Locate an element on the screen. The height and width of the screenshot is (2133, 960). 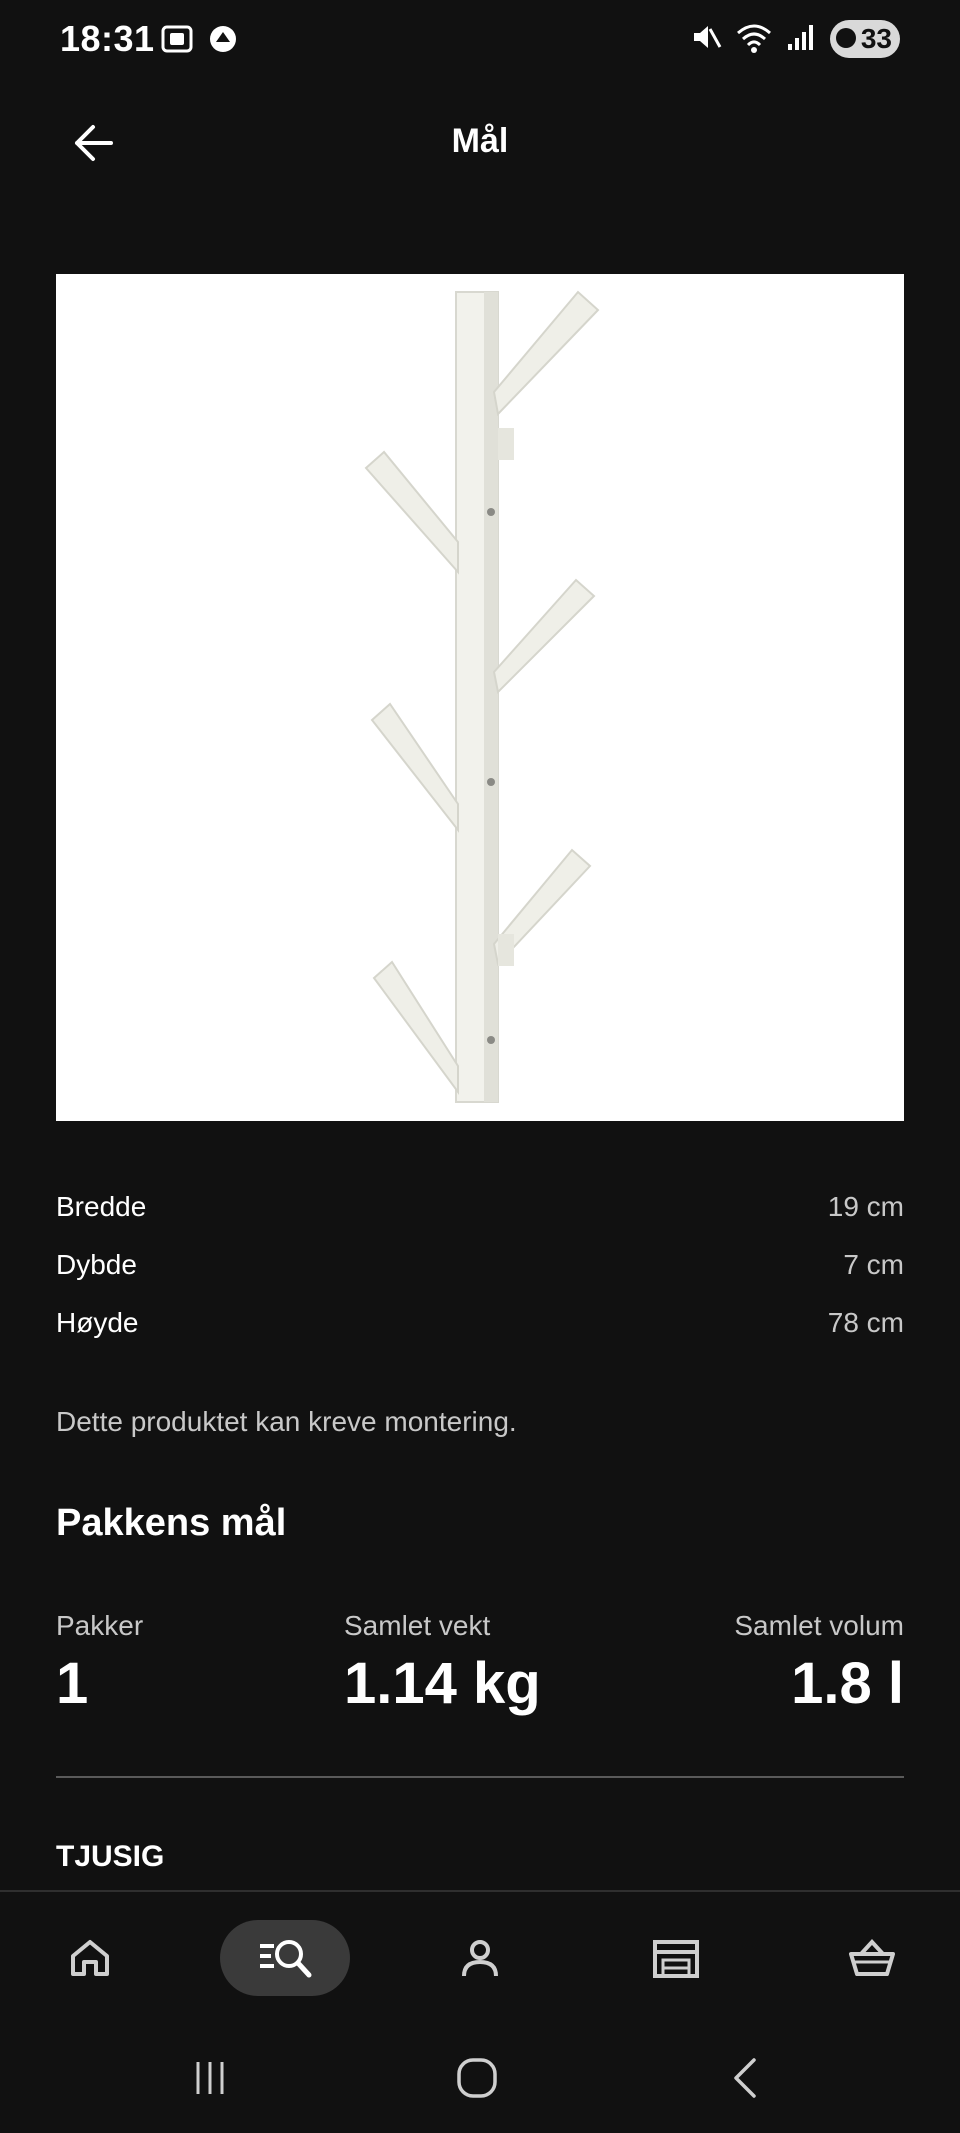
dimension-value: 19 cm is located at coordinates (865, 1206).